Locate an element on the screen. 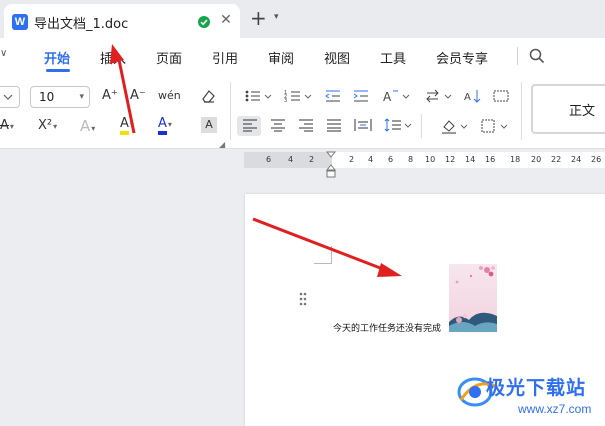 The width and height of the screenshot is (605, 426). watermark-title: 极光下载站 is located at coordinates (536, 388).